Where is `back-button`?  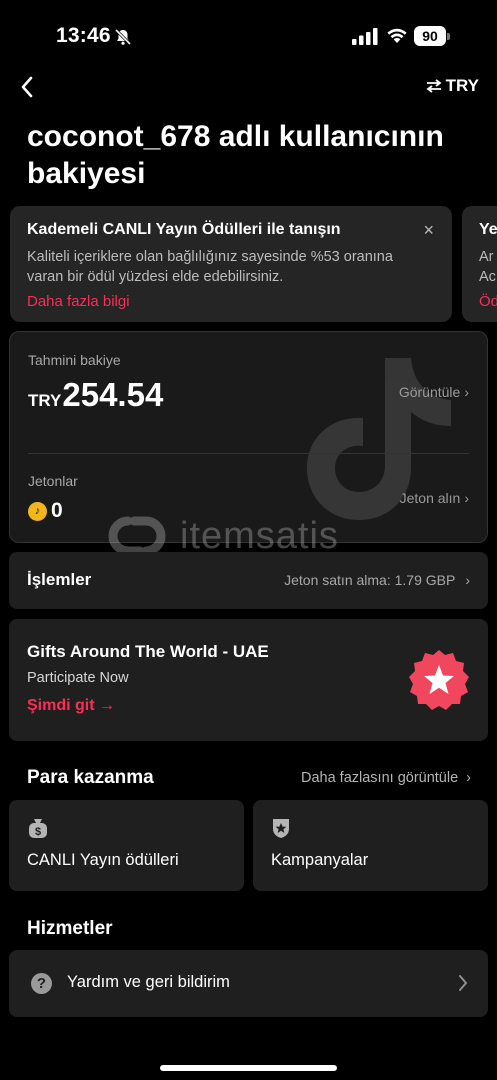 back-button is located at coordinates (27, 87).